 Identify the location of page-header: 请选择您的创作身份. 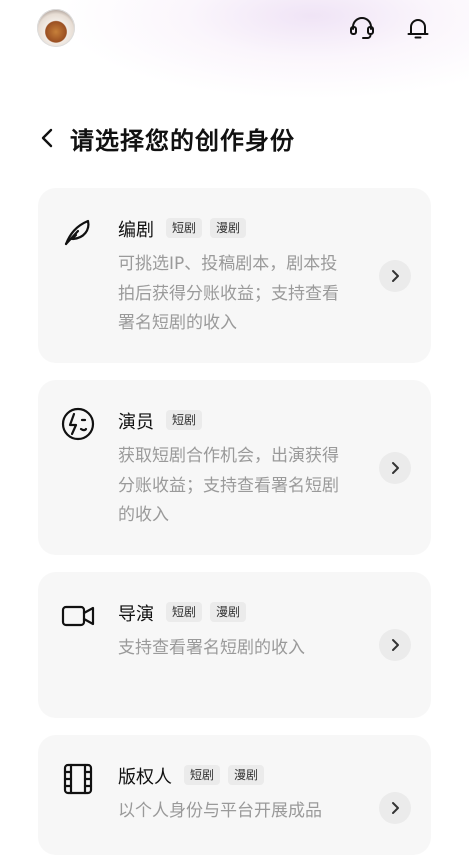
(167, 138).